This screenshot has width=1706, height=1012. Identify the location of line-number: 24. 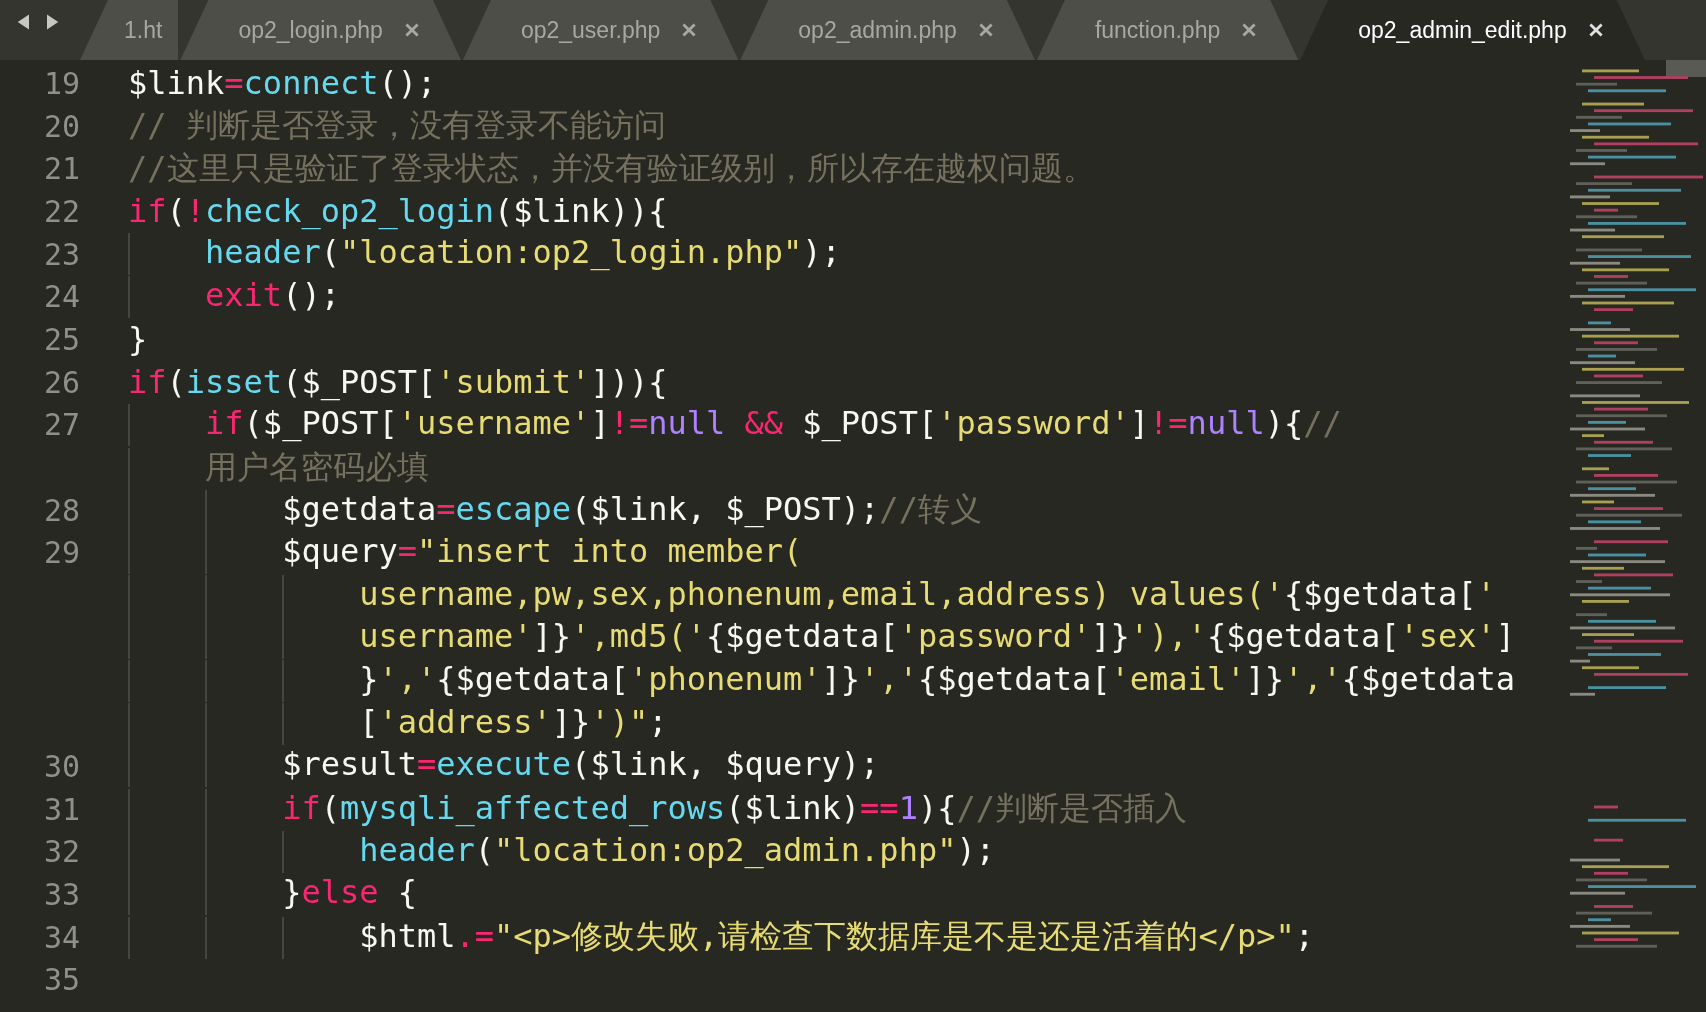
(61, 297).